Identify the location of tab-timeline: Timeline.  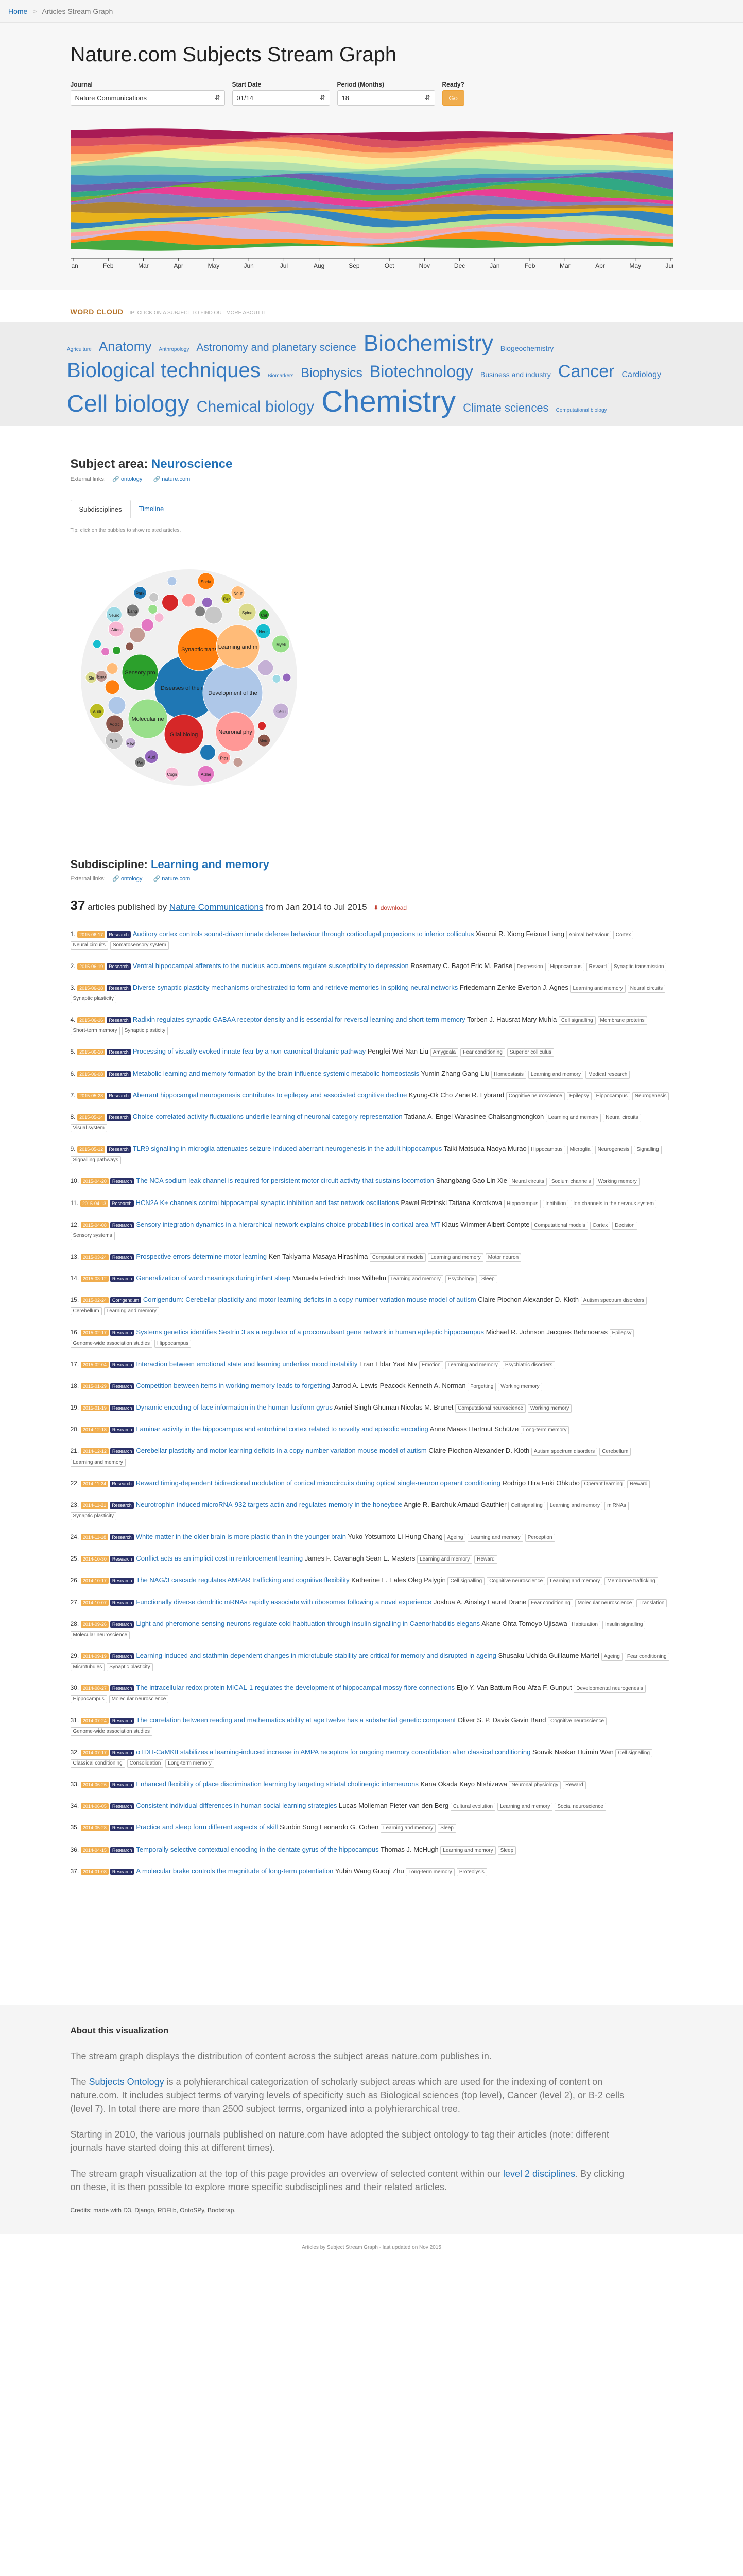
(151, 509).